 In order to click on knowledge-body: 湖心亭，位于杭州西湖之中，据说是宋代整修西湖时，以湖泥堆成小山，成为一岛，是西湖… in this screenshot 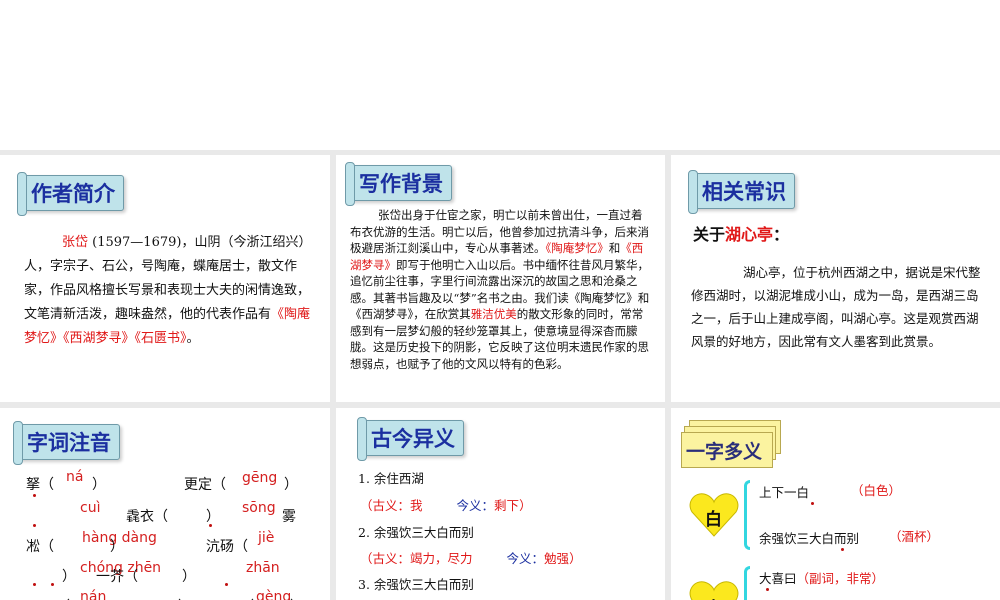, I will do `click(836, 307)`.